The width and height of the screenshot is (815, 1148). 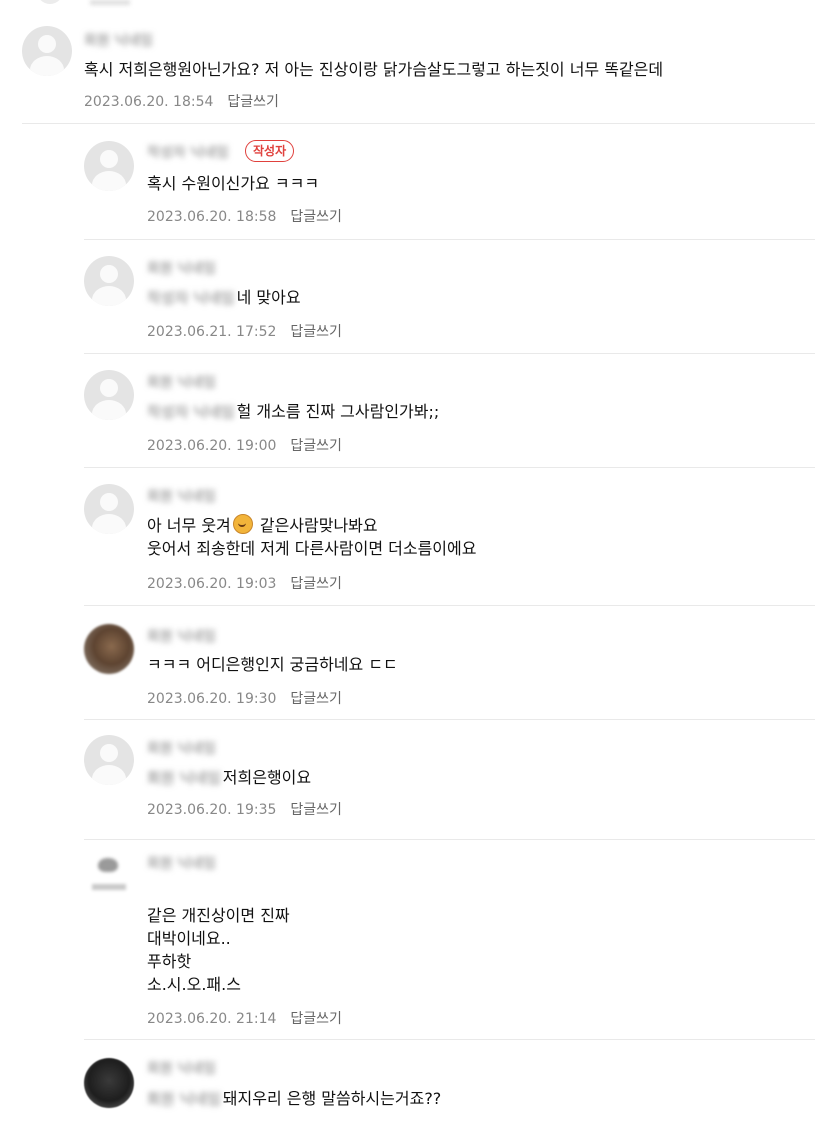 I want to click on comment-body: 같은사람맞나봐요, so click(x=316, y=525).